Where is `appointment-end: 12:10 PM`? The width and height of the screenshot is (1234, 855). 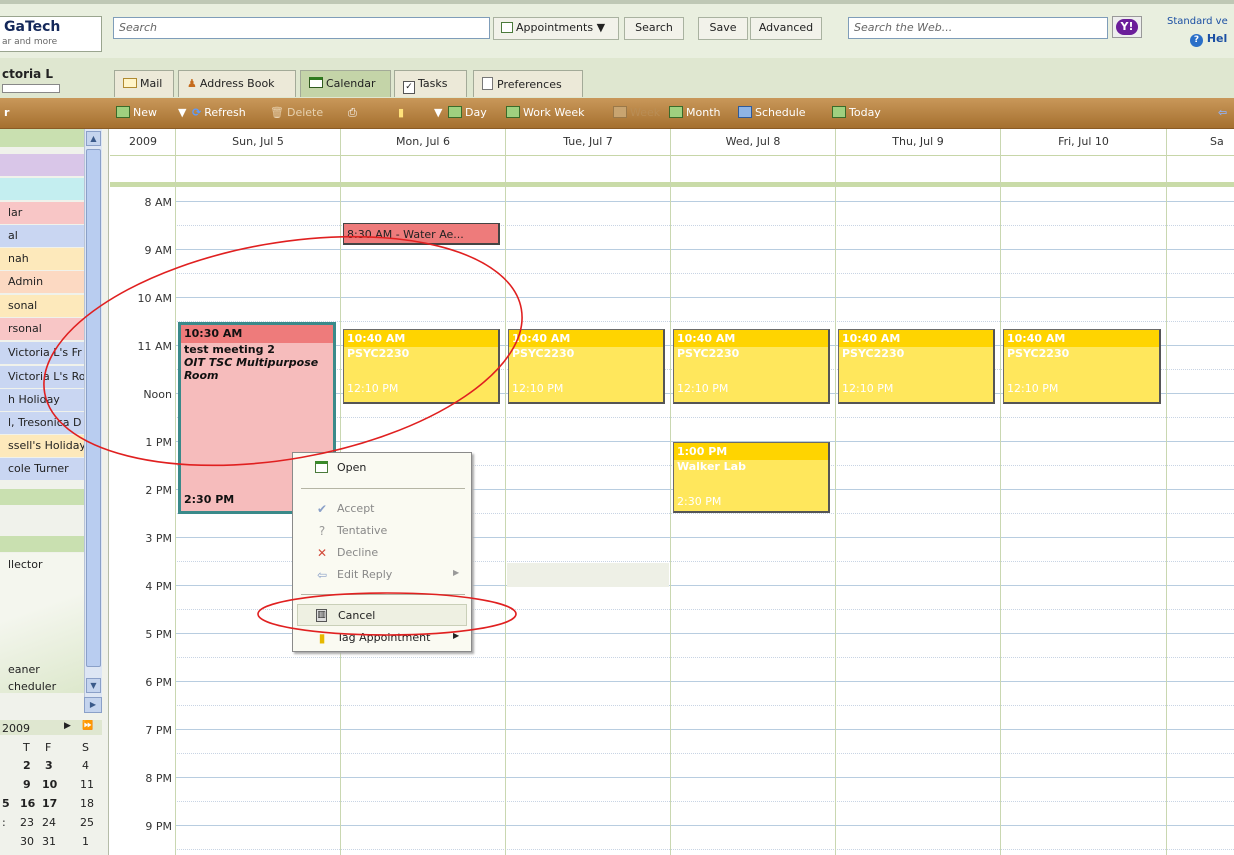 appointment-end: 12:10 PM is located at coordinates (703, 388).